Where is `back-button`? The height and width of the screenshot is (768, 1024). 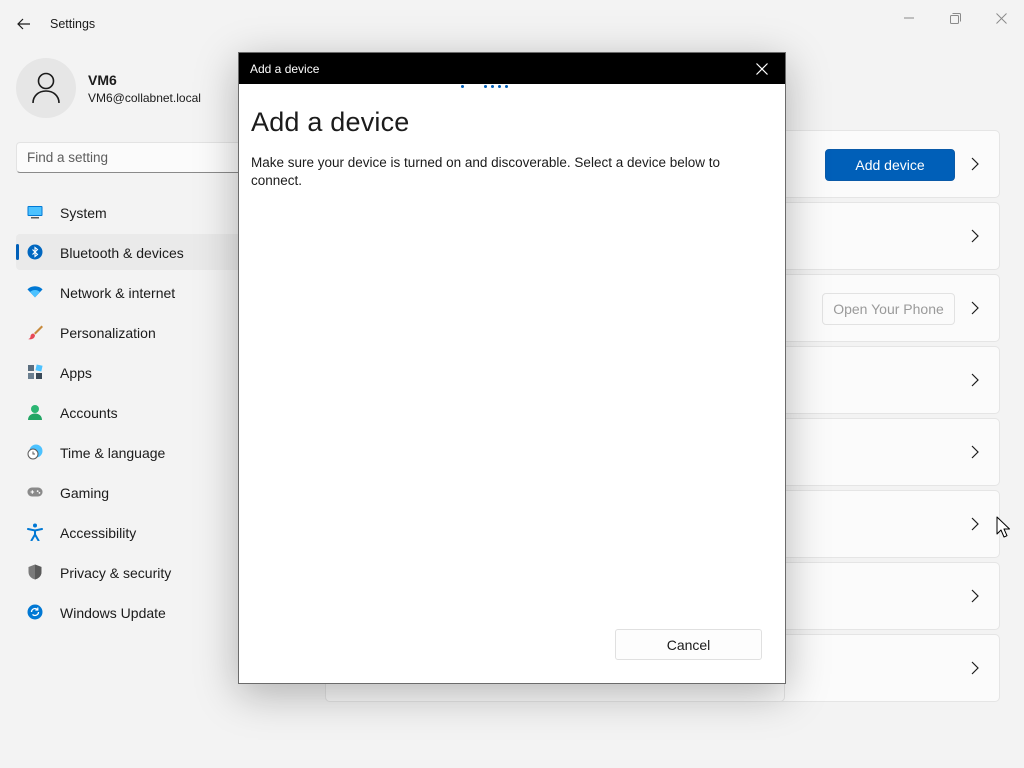 back-button is located at coordinates (24, 24).